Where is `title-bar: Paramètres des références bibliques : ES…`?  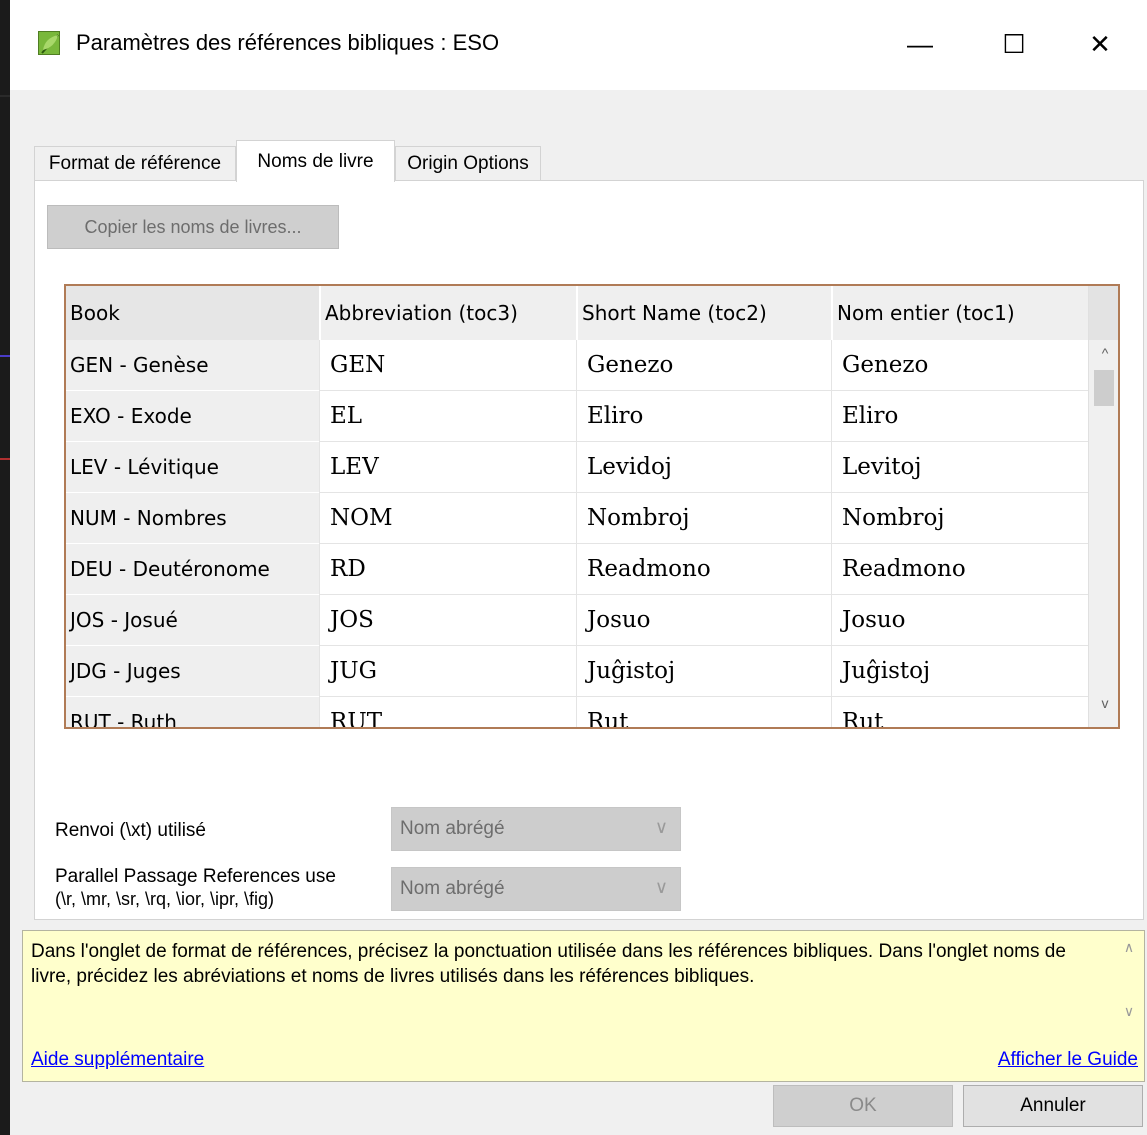 title-bar: Paramètres des références bibliques : ES… is located at coordinates (578, 45).